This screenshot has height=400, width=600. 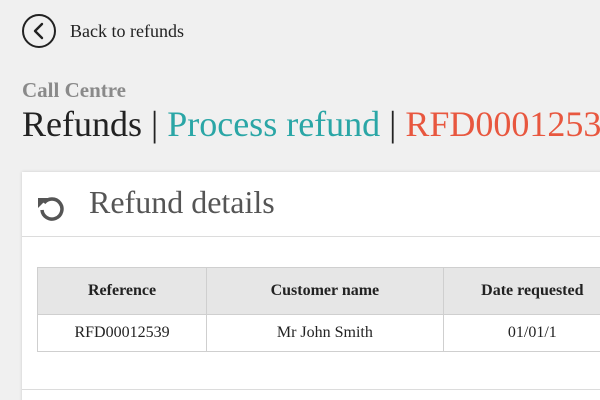 I want to click on breadcrumb-refunds: Refunds, so click(x=82, y=124).